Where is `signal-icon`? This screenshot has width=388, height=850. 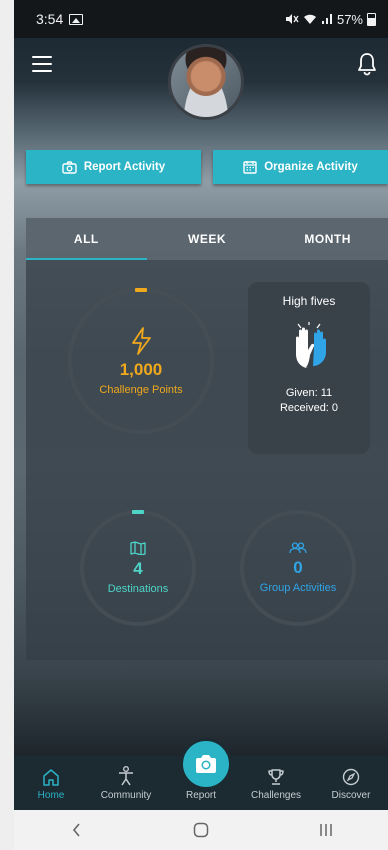
signal-icon is located at coordinates (326, 19).